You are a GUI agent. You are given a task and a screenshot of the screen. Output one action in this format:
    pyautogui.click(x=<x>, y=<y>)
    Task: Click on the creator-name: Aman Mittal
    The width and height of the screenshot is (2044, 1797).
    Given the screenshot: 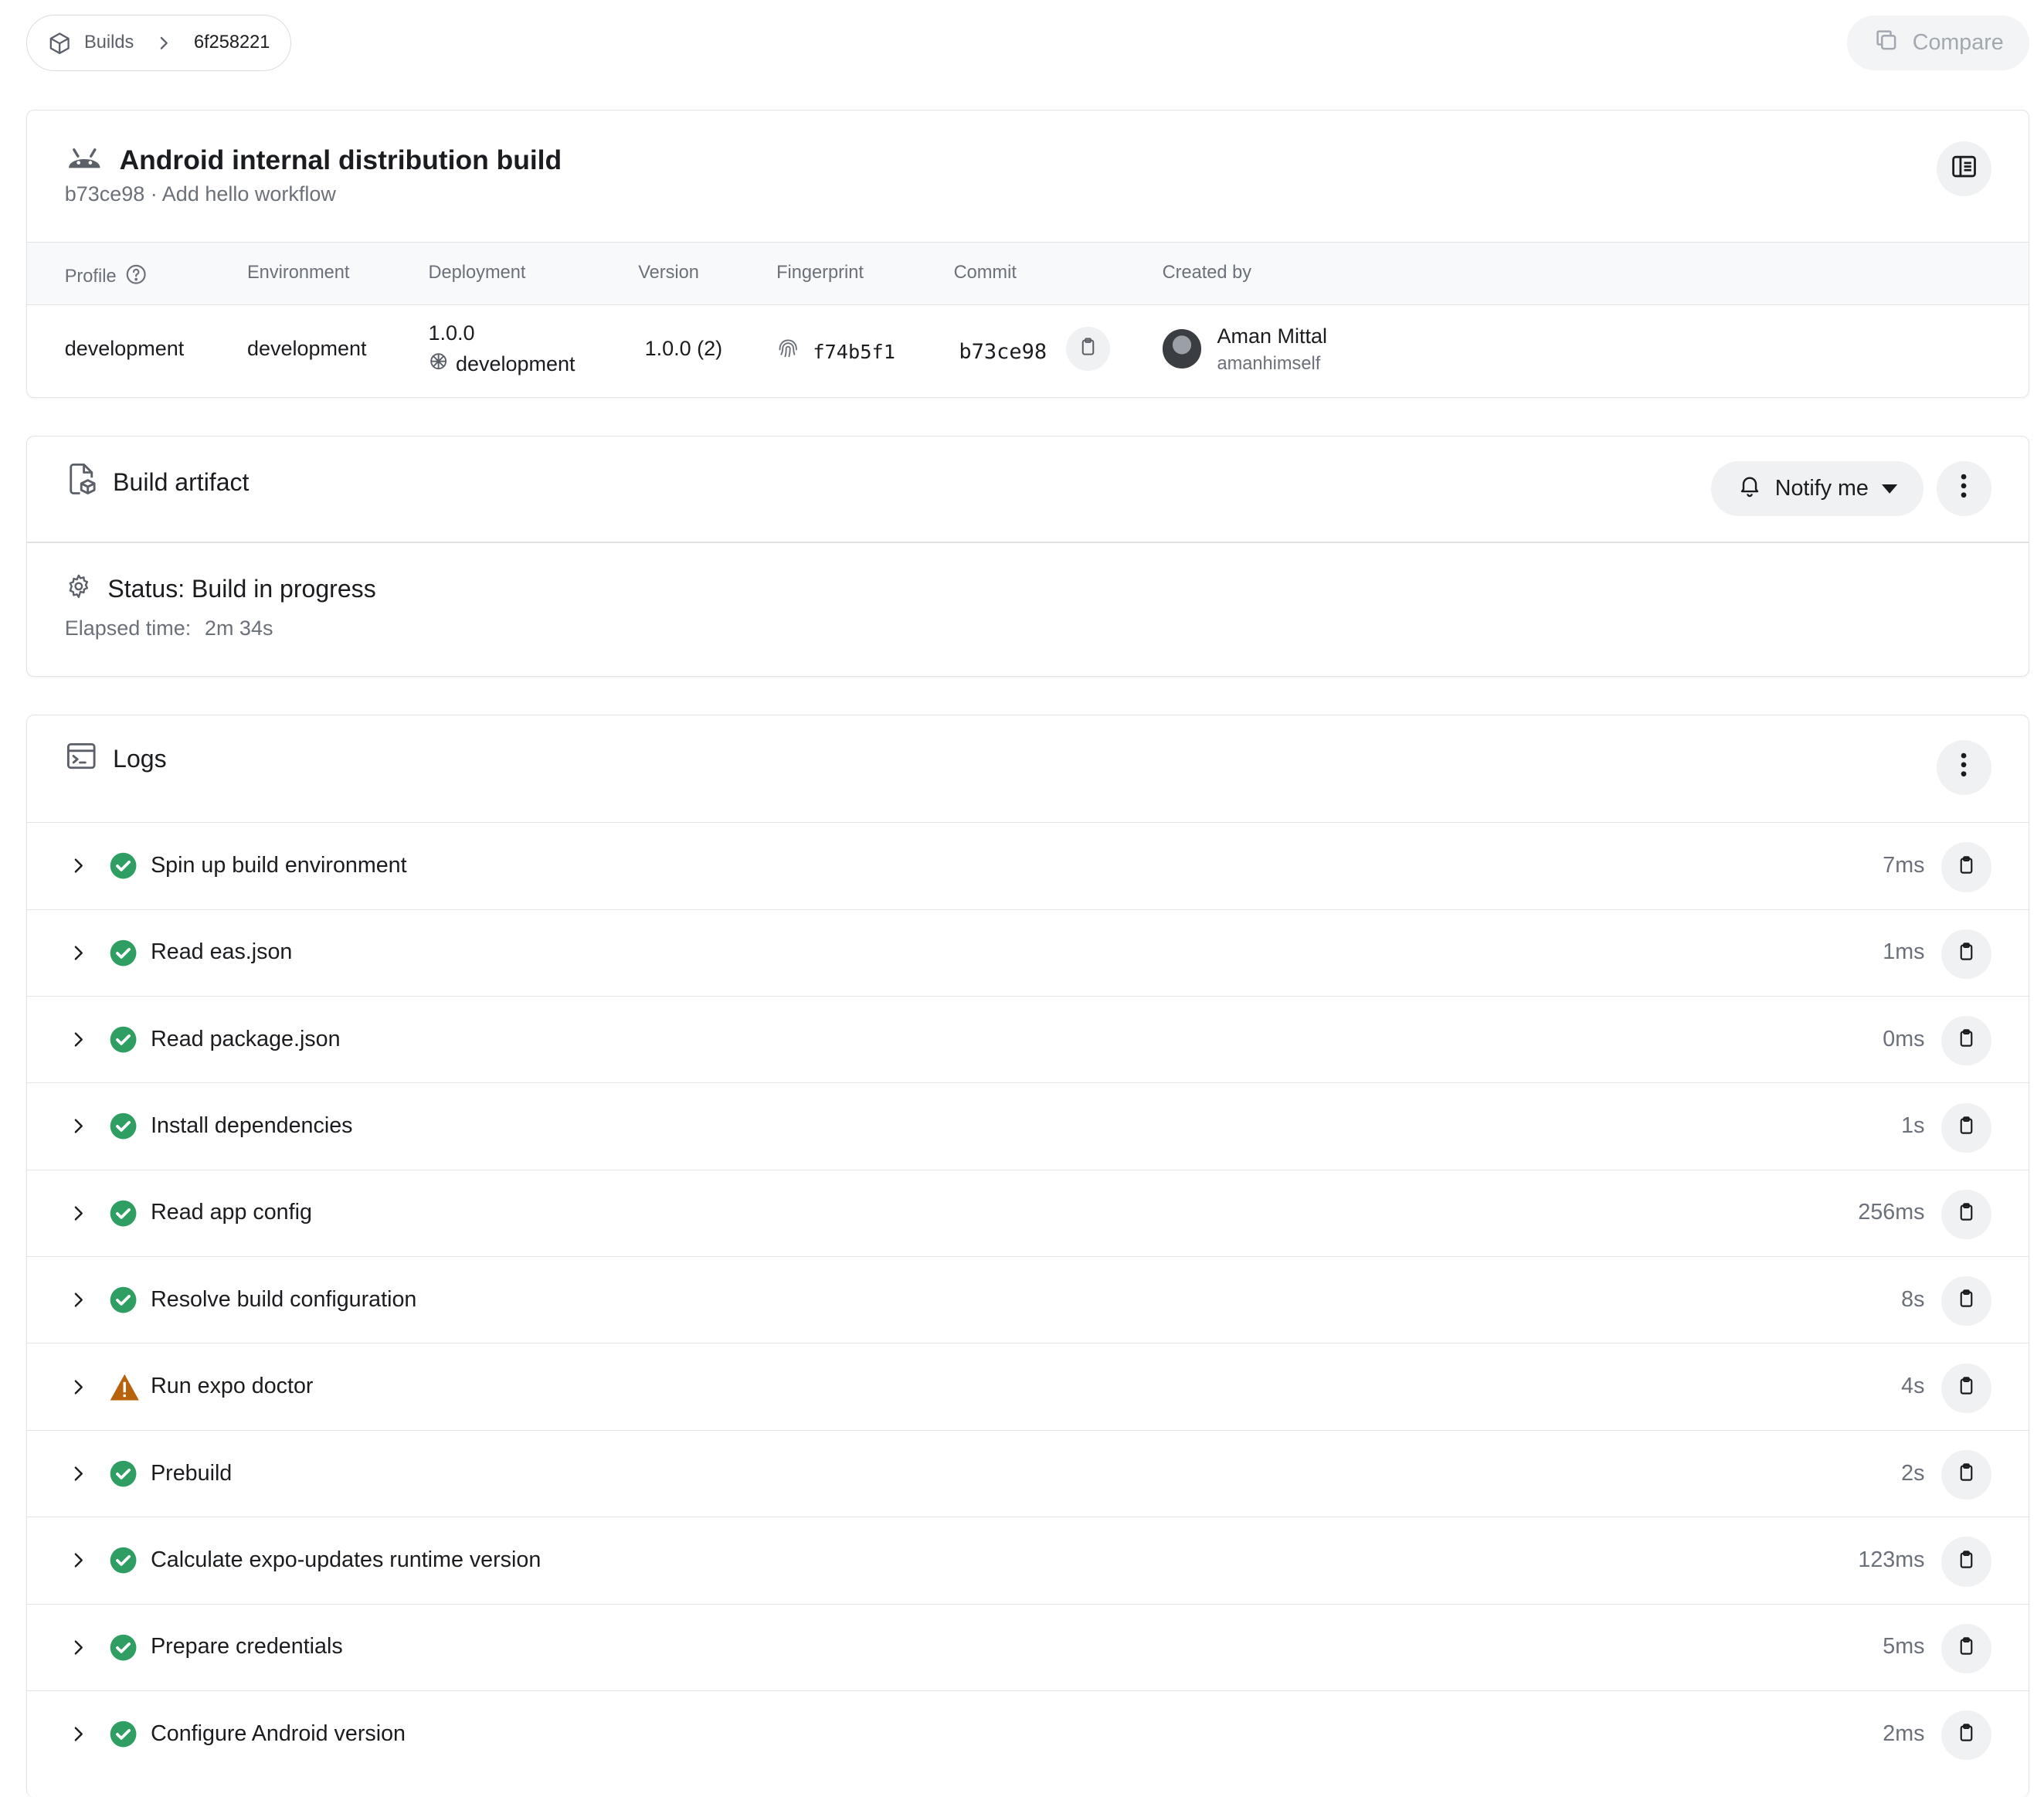 What is the action you would take?
    pyautogui.click(x=1272, y=336)
    